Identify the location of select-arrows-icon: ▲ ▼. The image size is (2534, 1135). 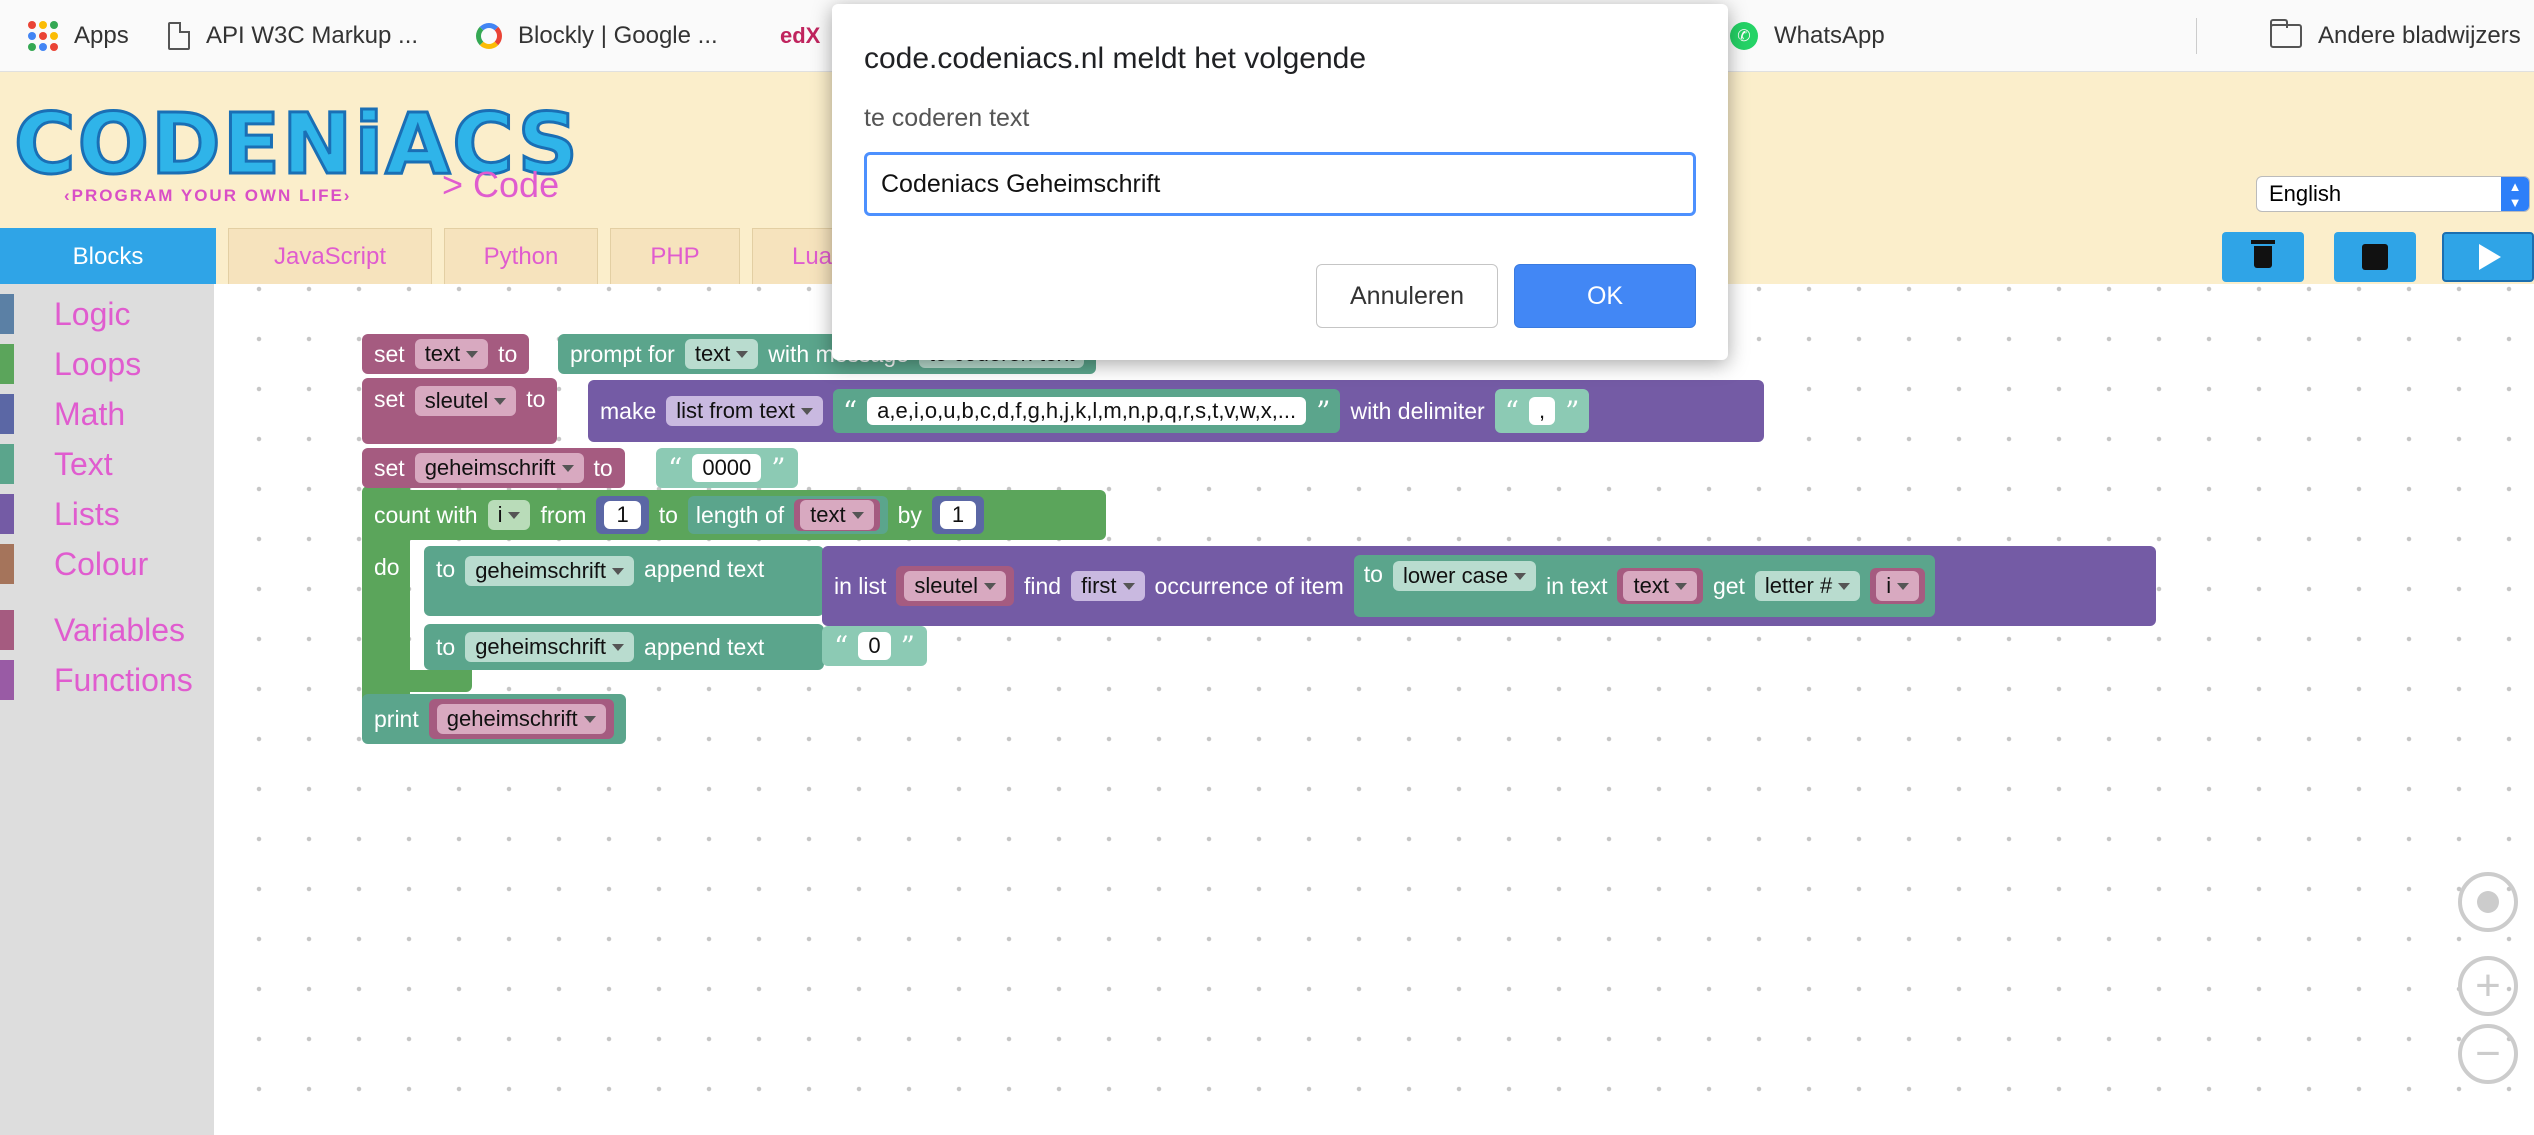
(2515, 194).